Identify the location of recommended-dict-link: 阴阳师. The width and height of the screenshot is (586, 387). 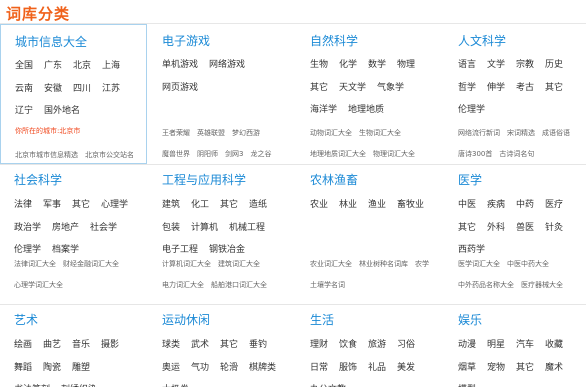
(207, 154).